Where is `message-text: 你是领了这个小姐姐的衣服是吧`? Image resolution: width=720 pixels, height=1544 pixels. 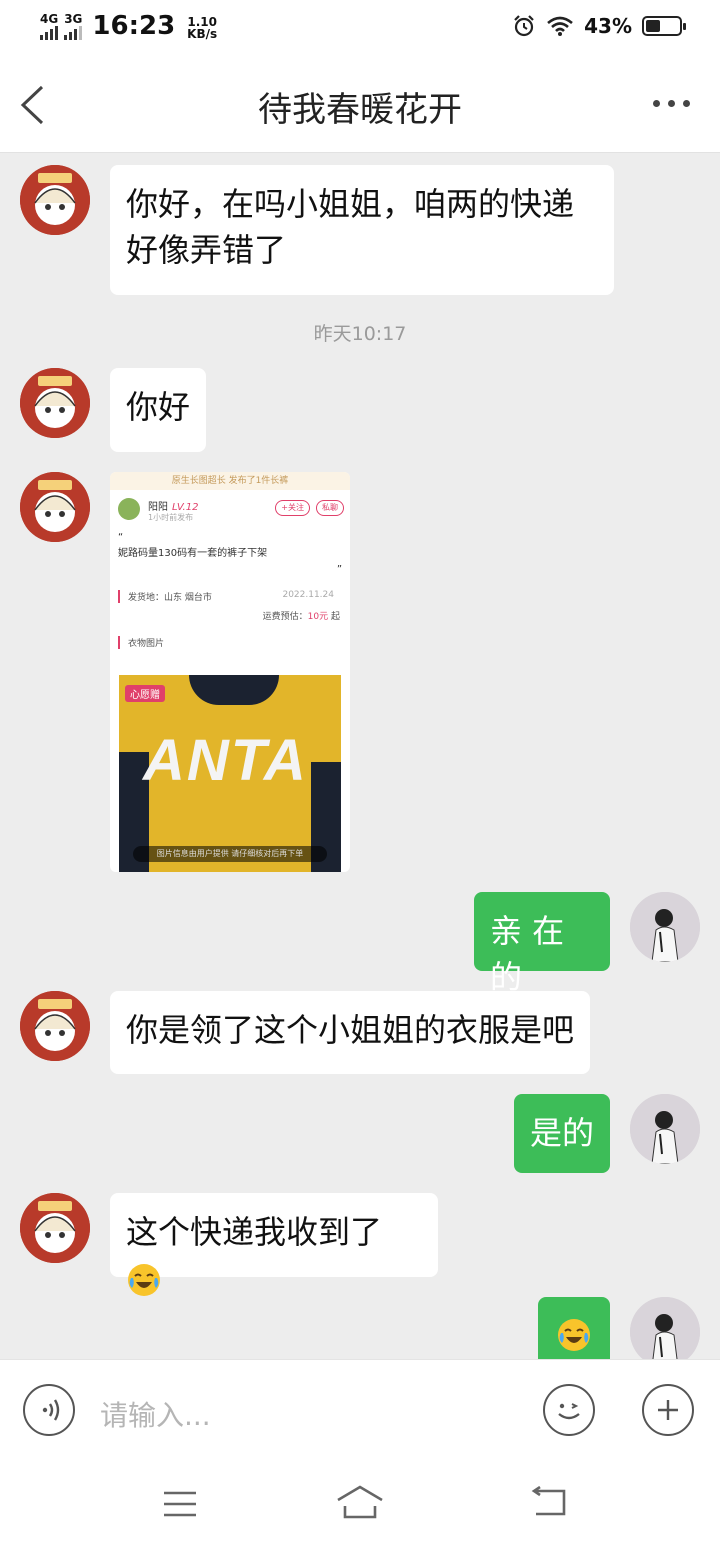 message-text: 你是领了这个小姐姐的衣服是吧 is located at coordinates (350, 1030).